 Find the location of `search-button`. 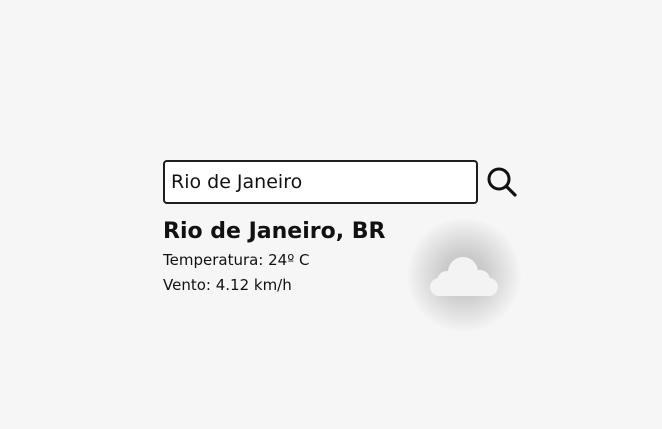

search-button is located at coordinates (502, 182).